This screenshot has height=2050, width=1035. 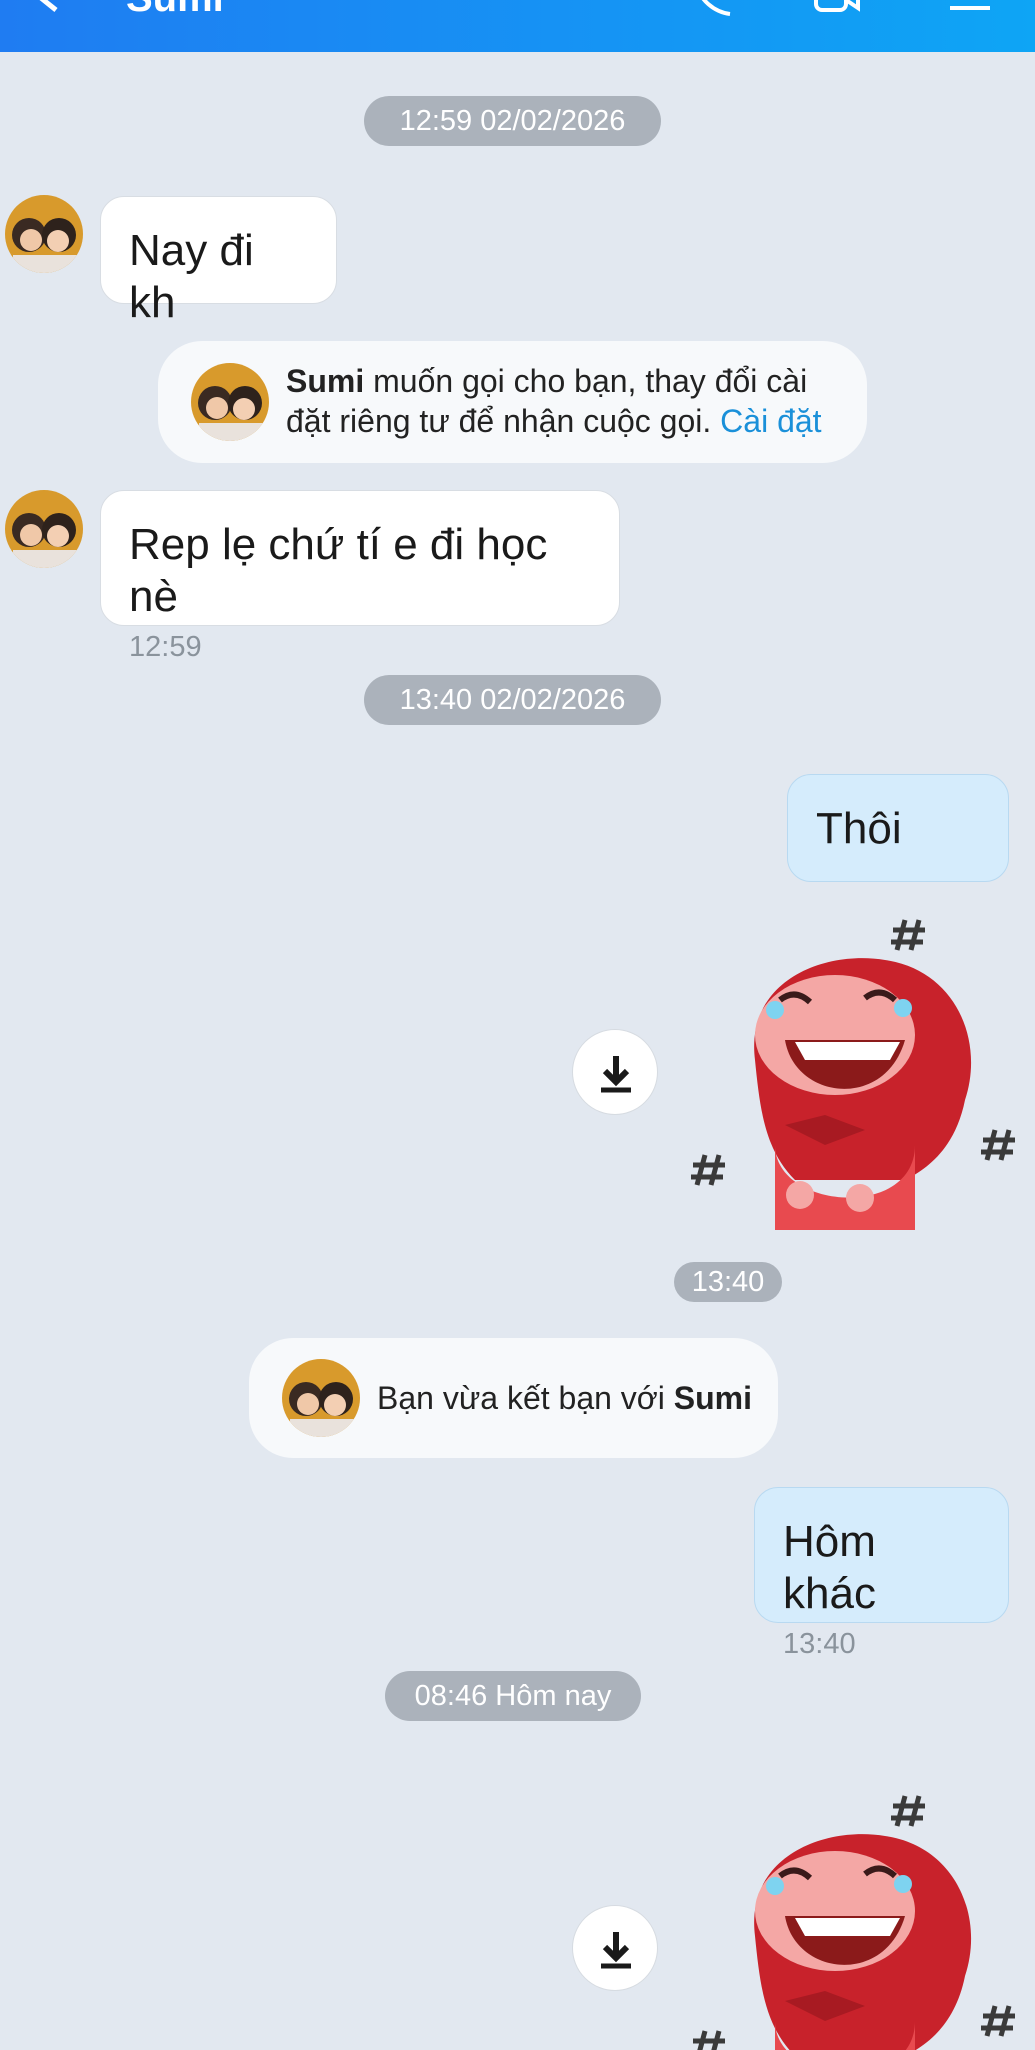 I want to click on message-text: Hôm khác, so click(x=829, y=1567).